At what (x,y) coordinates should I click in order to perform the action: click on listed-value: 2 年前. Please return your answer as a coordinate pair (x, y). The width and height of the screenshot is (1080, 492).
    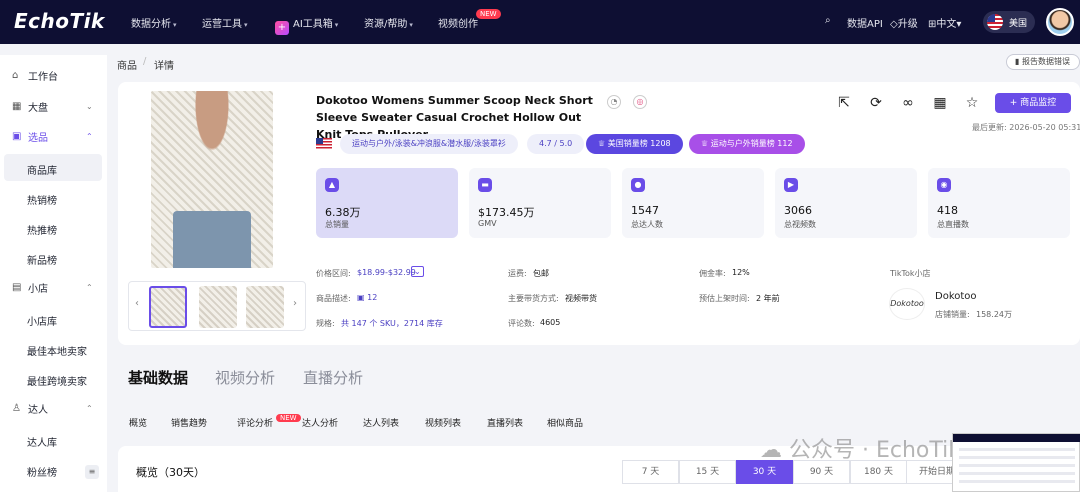
    Looking at the image, I should click on (768, 298).